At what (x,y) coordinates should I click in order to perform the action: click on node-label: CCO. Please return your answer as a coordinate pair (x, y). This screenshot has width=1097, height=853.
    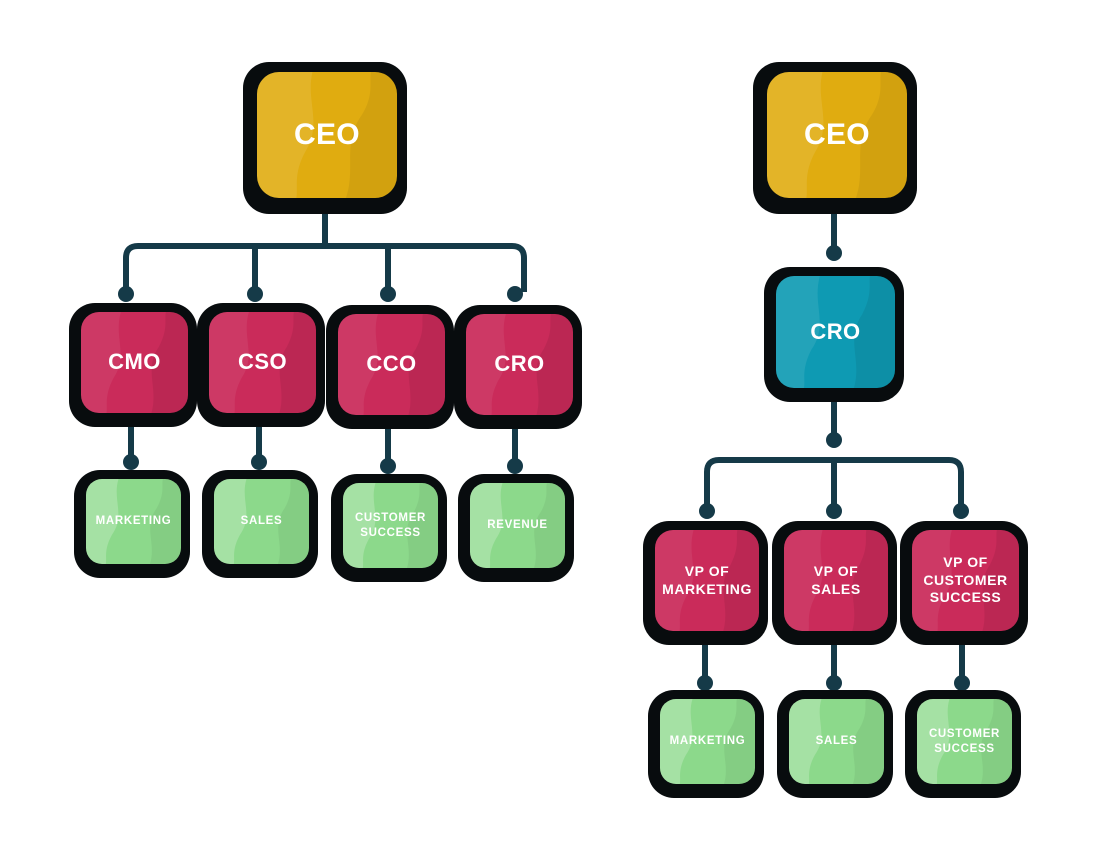
    Looking at the image, I should click on (391, 364).